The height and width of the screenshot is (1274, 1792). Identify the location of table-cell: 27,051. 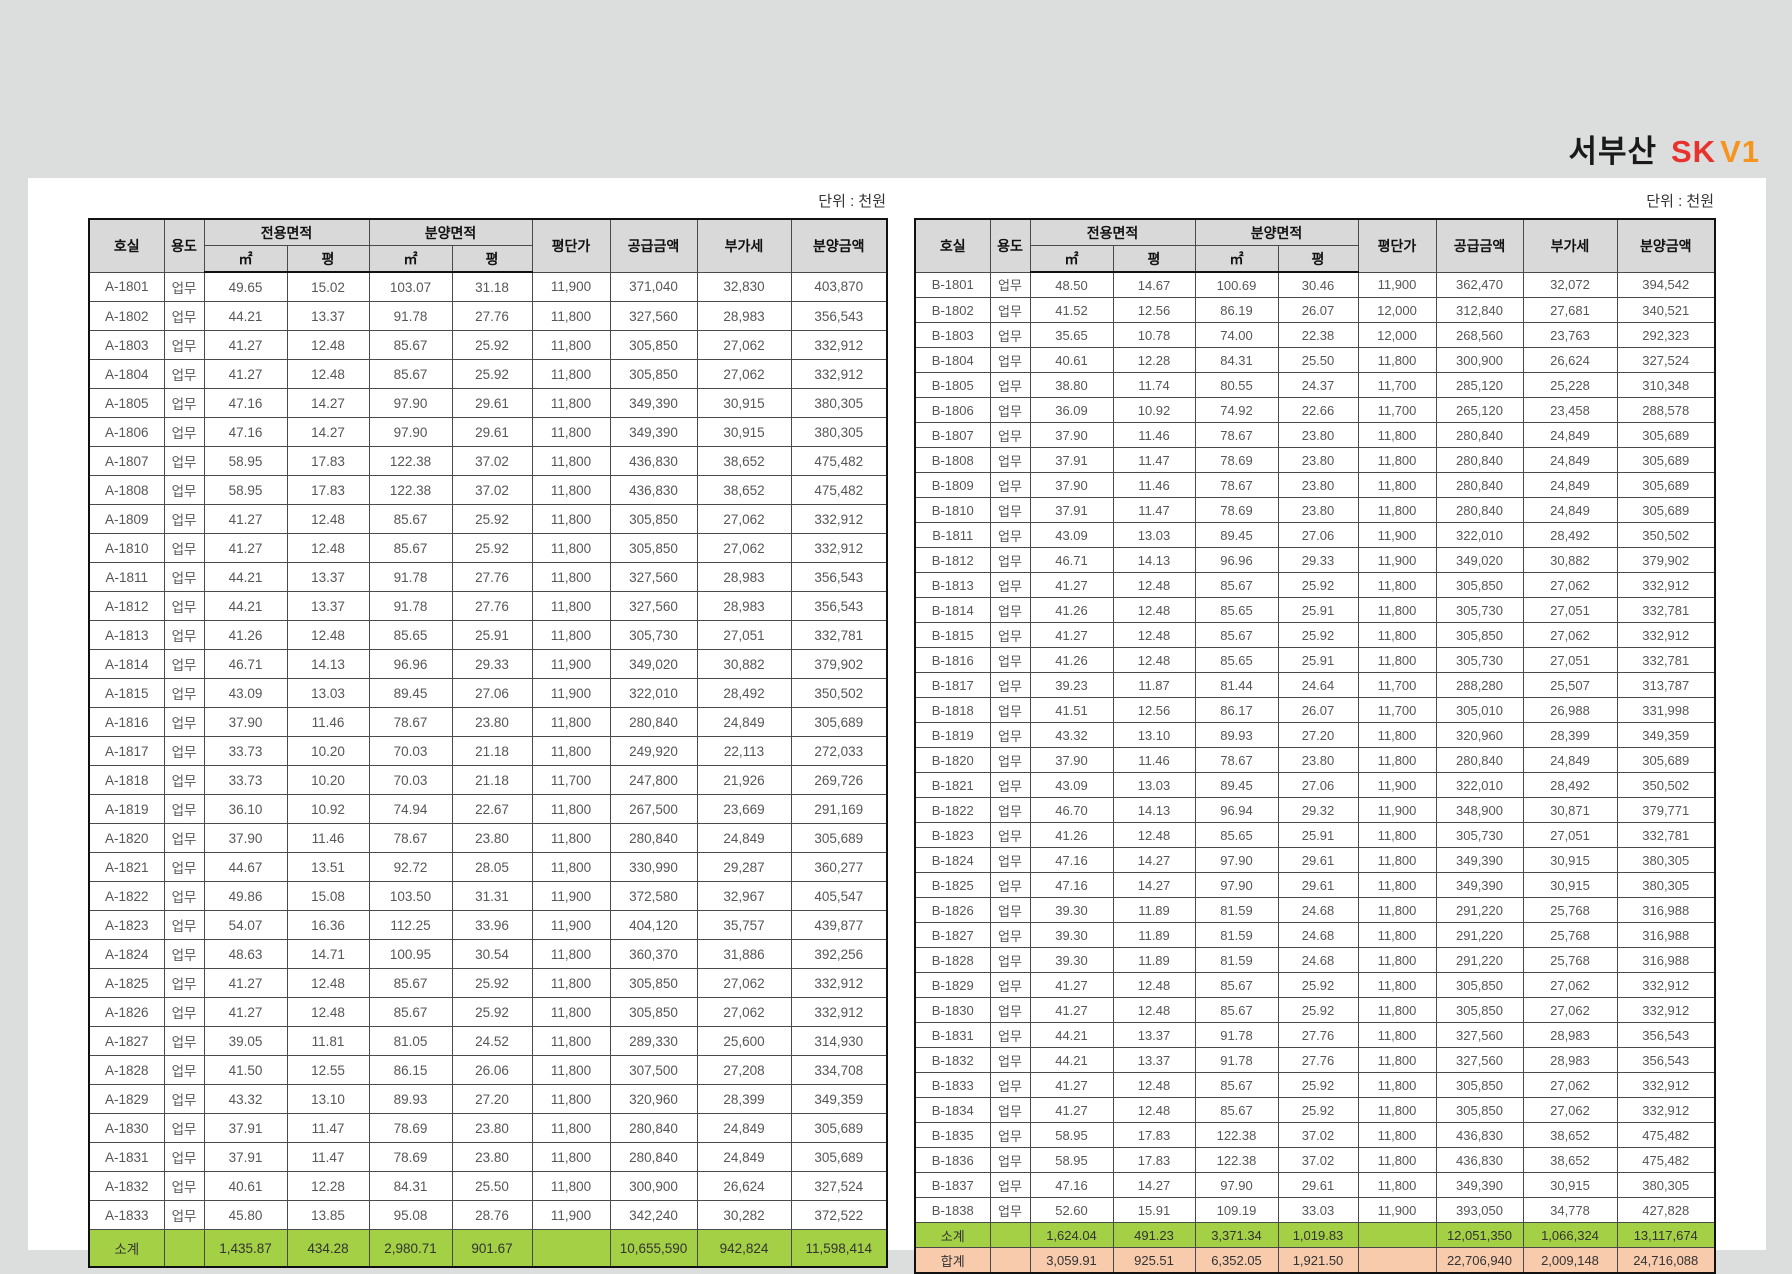
(1570, 610).